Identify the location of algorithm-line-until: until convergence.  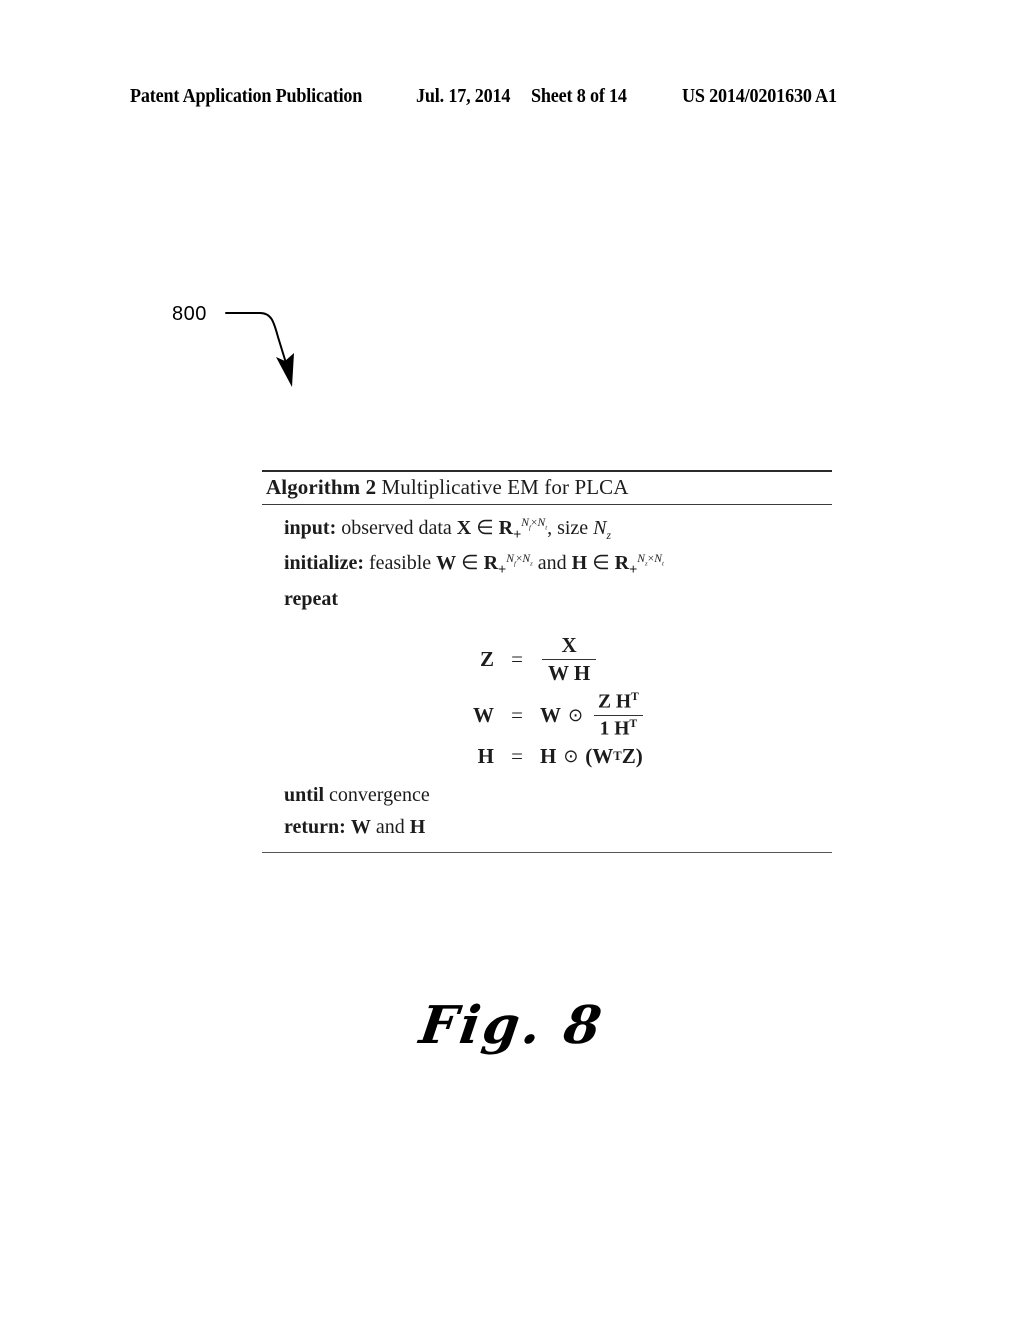
(547, 795).